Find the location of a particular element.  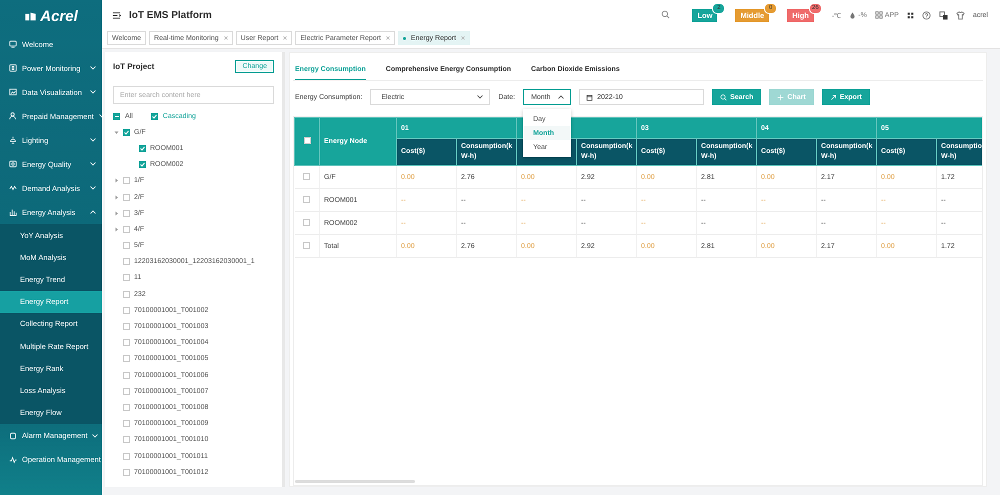

person-icon is located at coordinates (13, 116).